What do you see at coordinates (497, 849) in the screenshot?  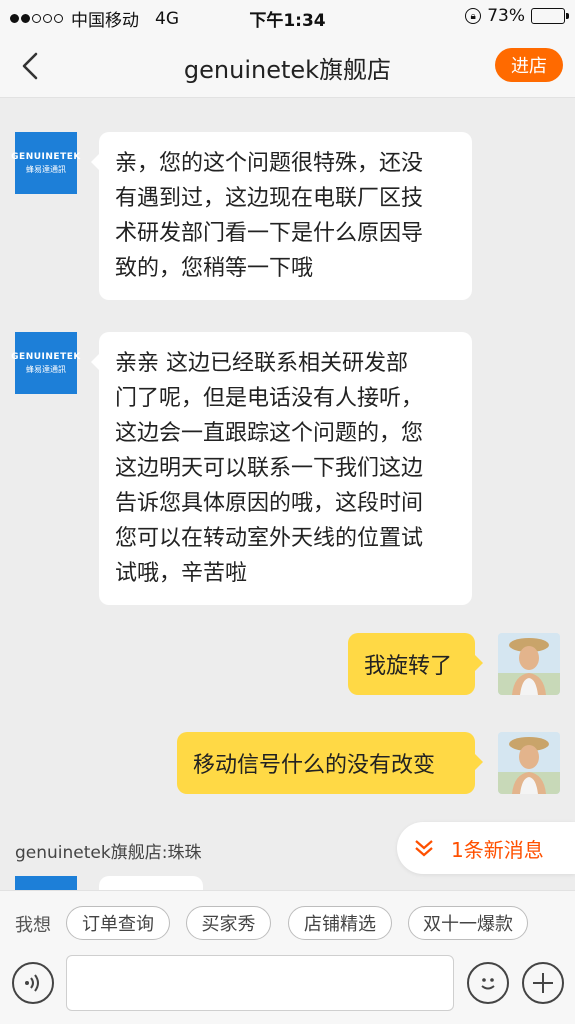 I see `new-message-label: 1条新消息` at bounding box center [497, 849].